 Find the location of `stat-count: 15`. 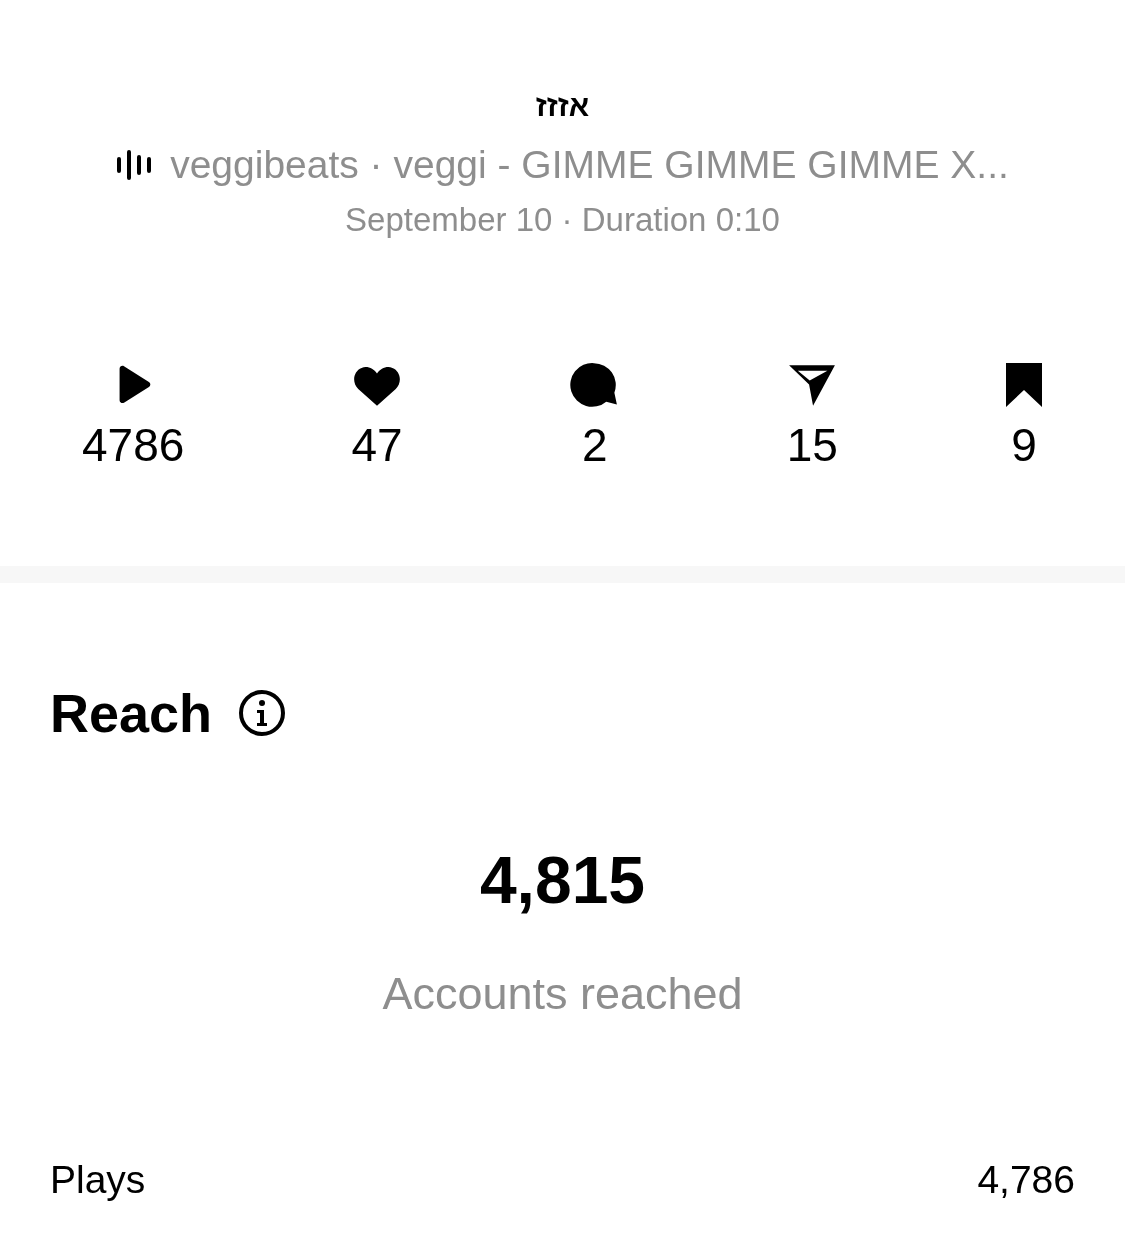

stat-count: 15 is located at coordinates (812, 445).